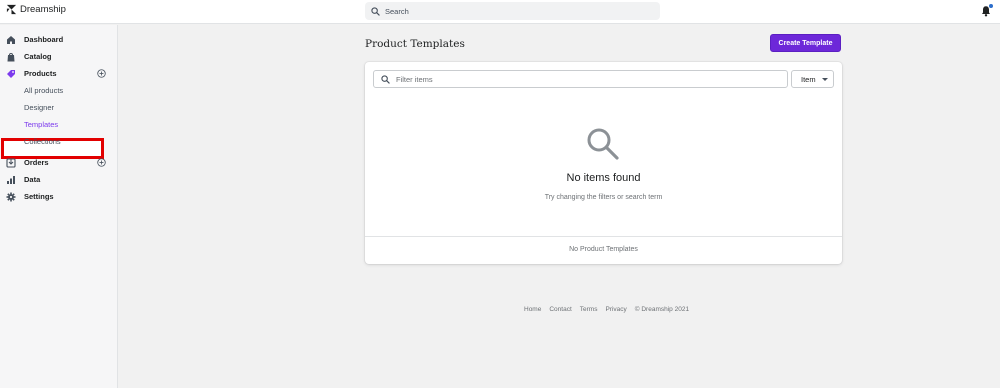 Image resolution: width=1000 pixels, height=388 pixels. I want to click on card-divider, so click(603, 236).